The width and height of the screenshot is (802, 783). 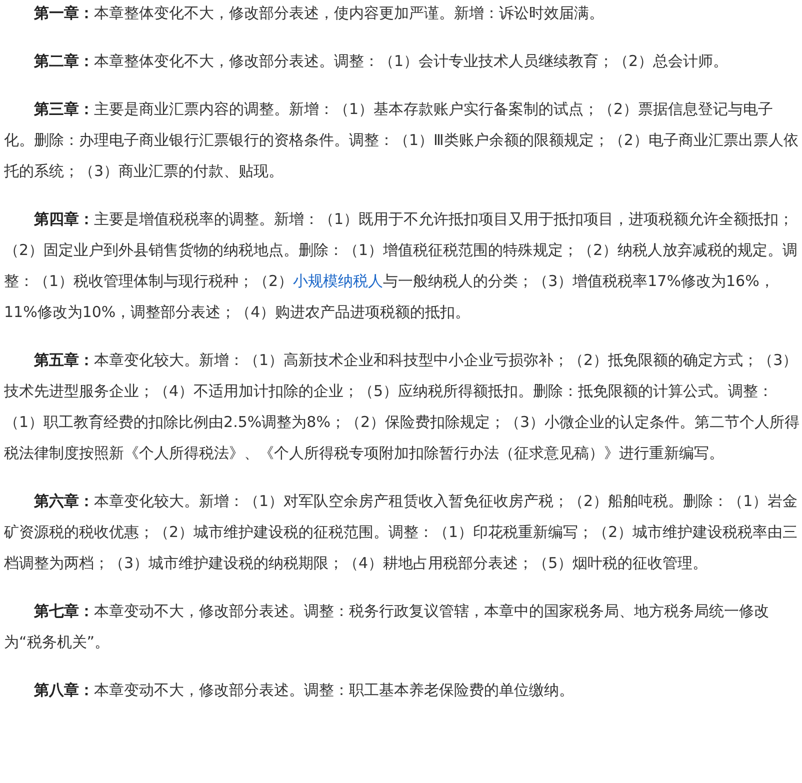 What do you see at coordinates (381, 61) in the screenshot?
I see `paragraph: 第二章：本章整体变化不大，修改部分表述。调整：（1）会计专业技术人员继续教育；（2）总会计师。` at bounding box center [381, 61].